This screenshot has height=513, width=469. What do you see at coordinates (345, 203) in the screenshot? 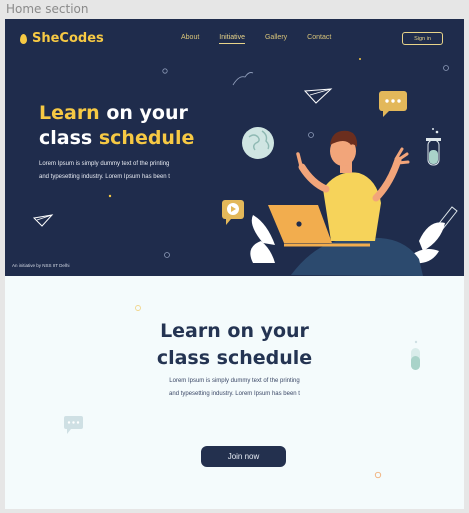
I see `student-illustration` at bounding box center [345, 203].